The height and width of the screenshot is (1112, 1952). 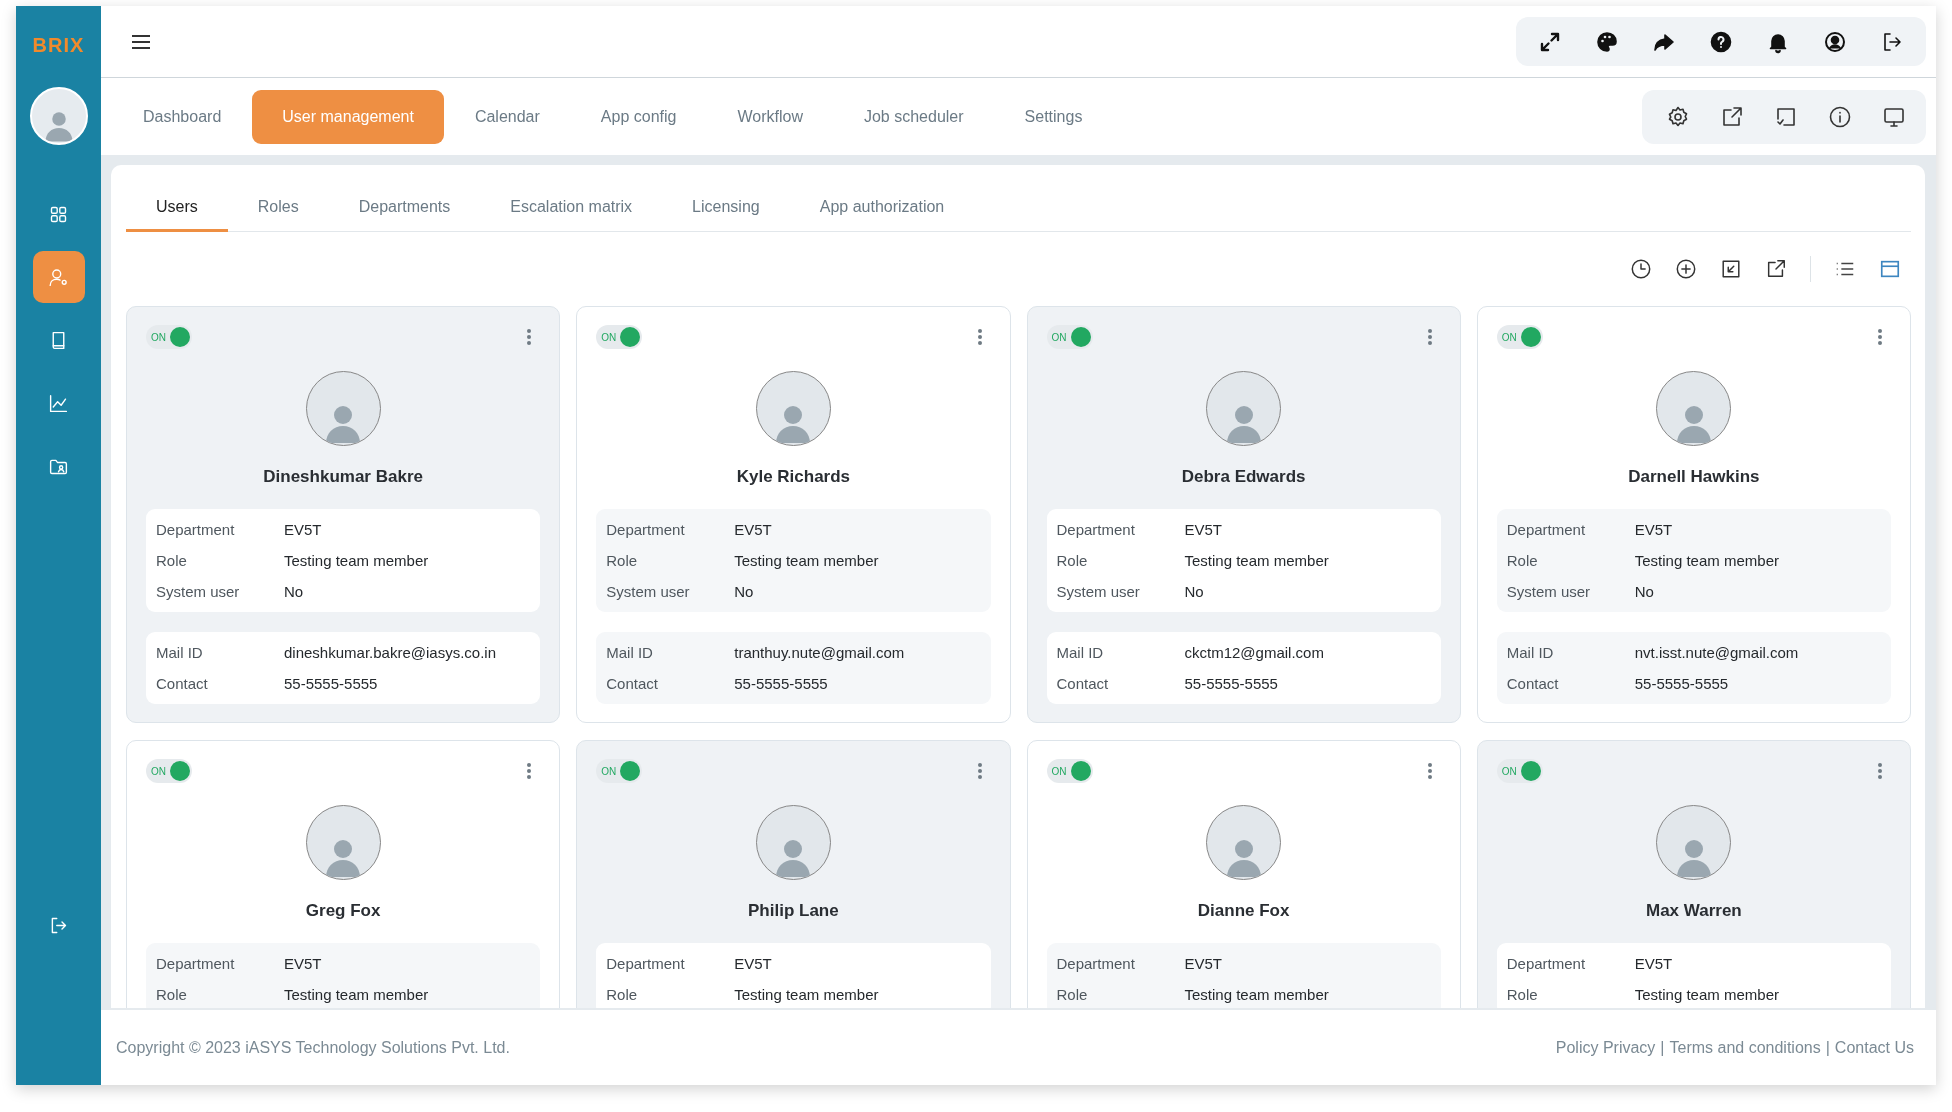 I want to click on sub-tab: Licensing, so click(x=726, y=215).